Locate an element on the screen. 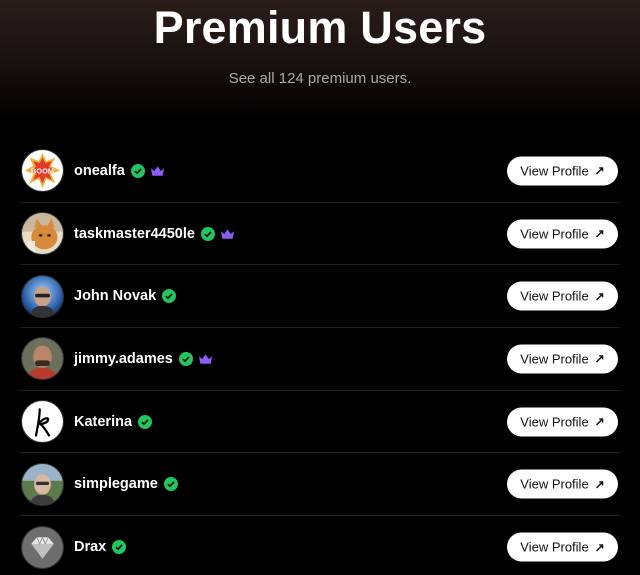 The width and height of the screenshot is (640, 575). list-item: John Novak View Profile ↗ is located at coordinates (320, 297).